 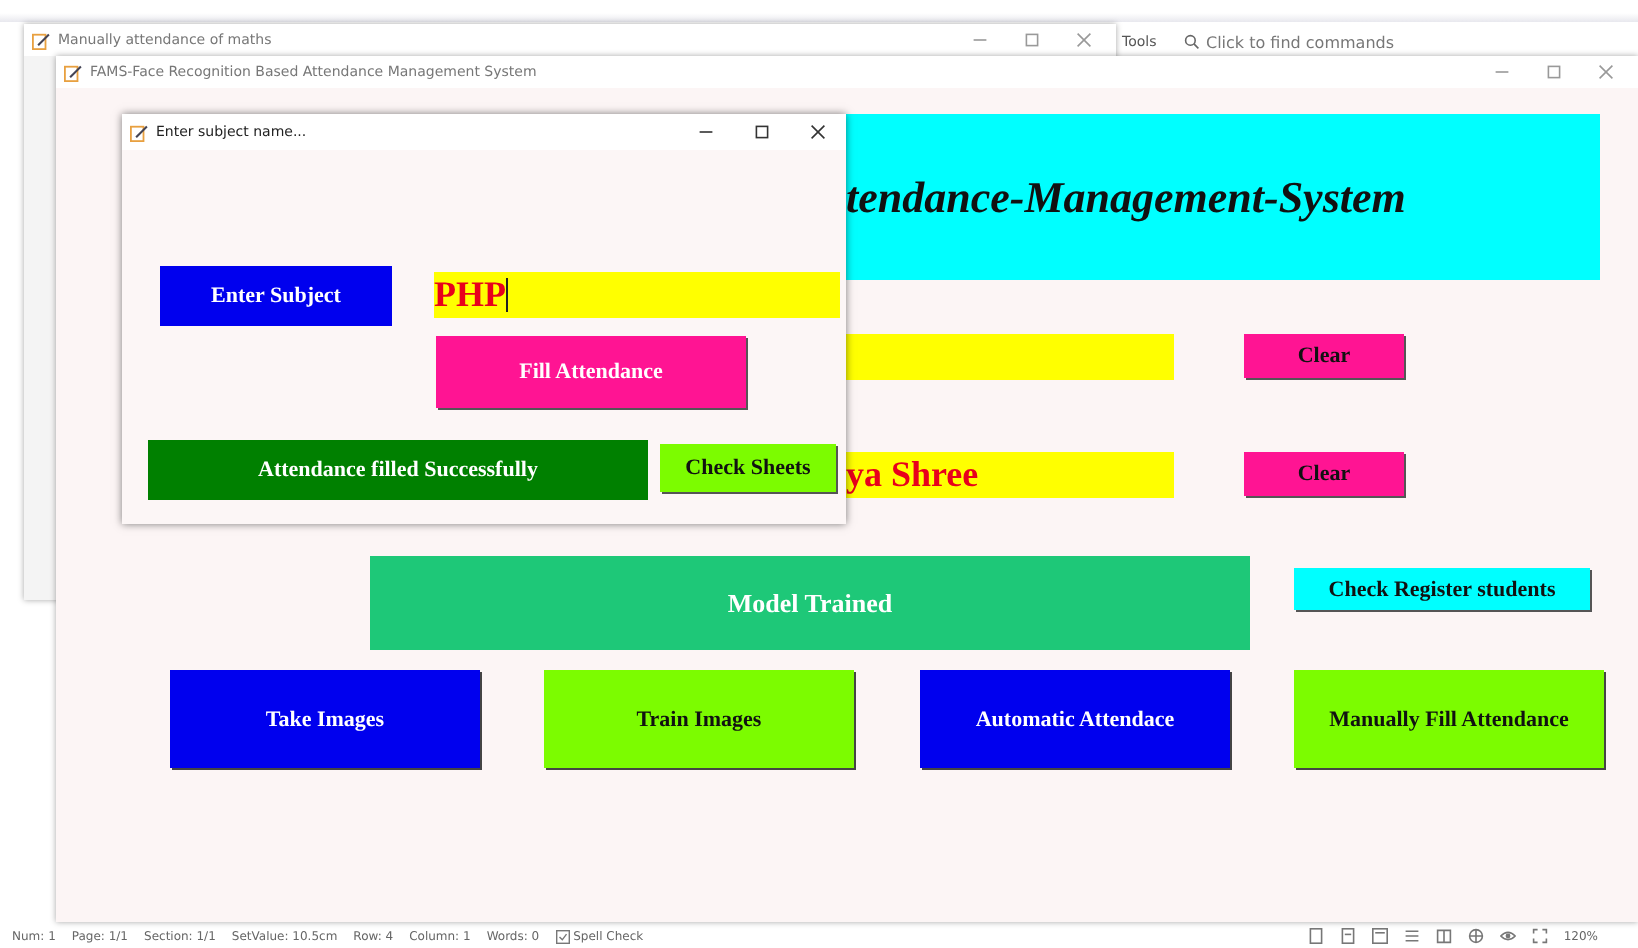 I want to click on maximize-icon, so click(x=762, y=132).